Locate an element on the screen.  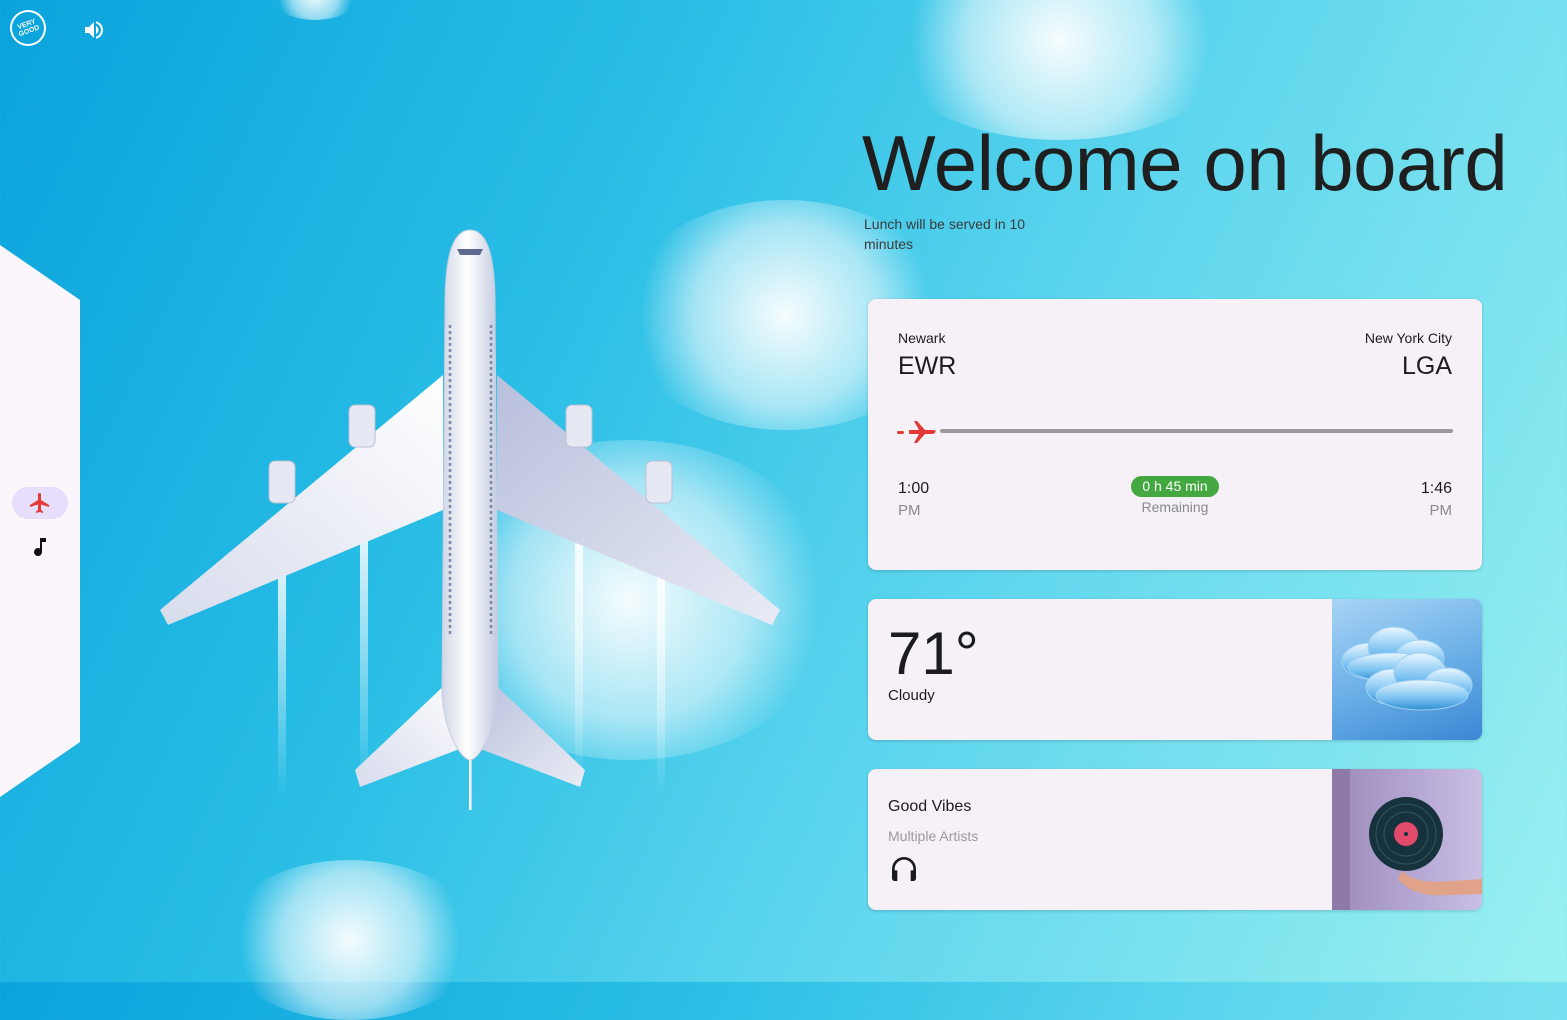
song-artist: Multiple Artists is located at coordinates (933, 836).